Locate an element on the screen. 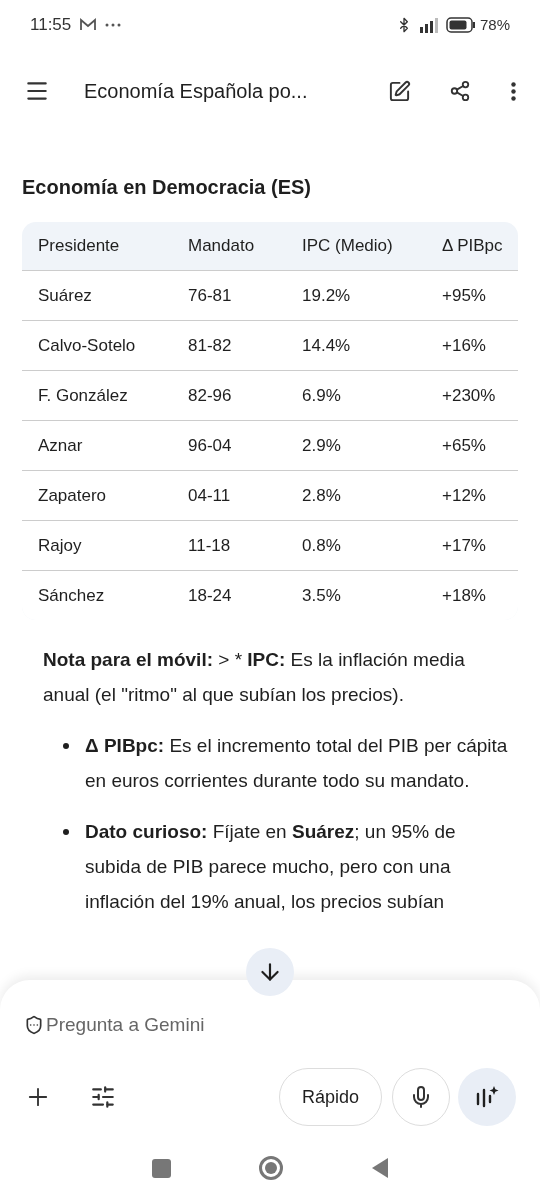 Image resolution: width=540 pixels, height=1200 pixels. table-cell-text: 76-81 is located at coordinates (210, 295).